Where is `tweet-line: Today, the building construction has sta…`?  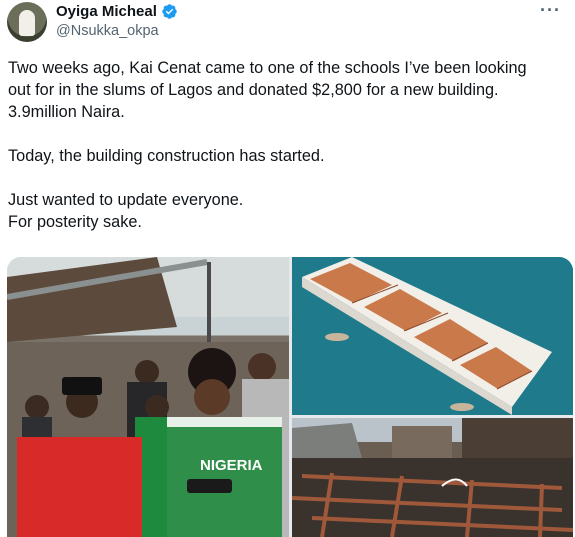
tweet-line: Today, the building construction has sta… is located at coordinates (166, 156).